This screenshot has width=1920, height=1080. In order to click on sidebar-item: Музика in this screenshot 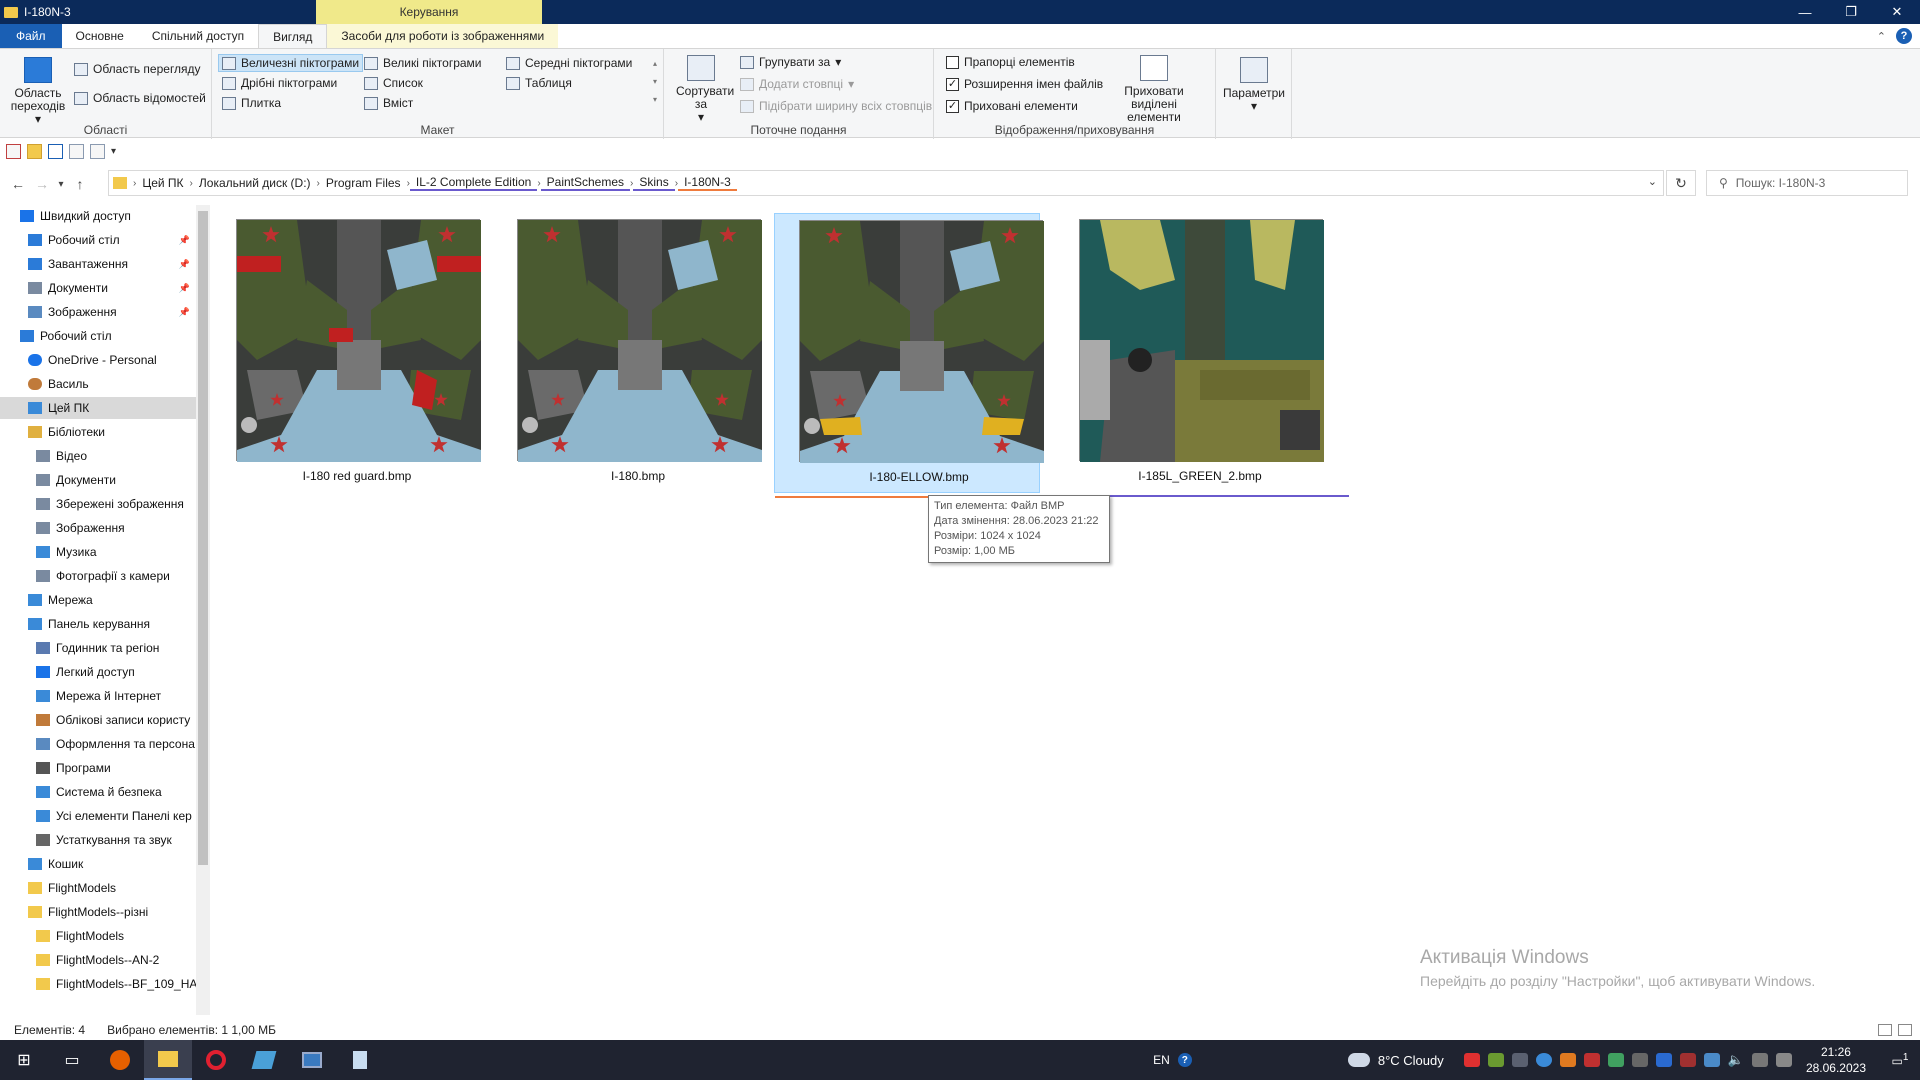, I will do `click(98, 552)`.